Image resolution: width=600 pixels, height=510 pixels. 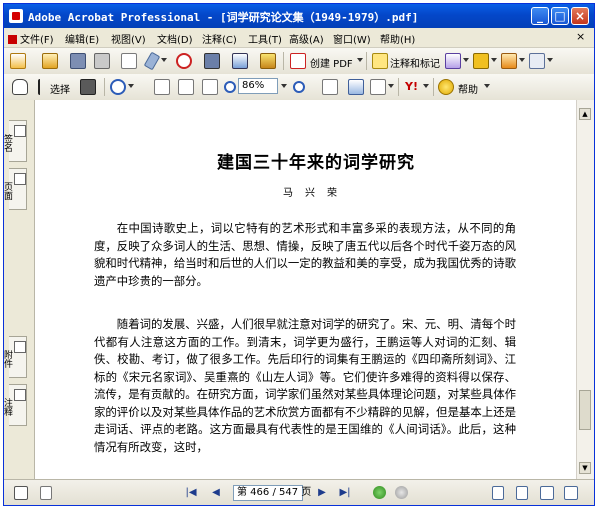 What do you see at coordinates (540, 16) in the screenshot?
I see `minimize-button: _` at bounding box center [540, 16].